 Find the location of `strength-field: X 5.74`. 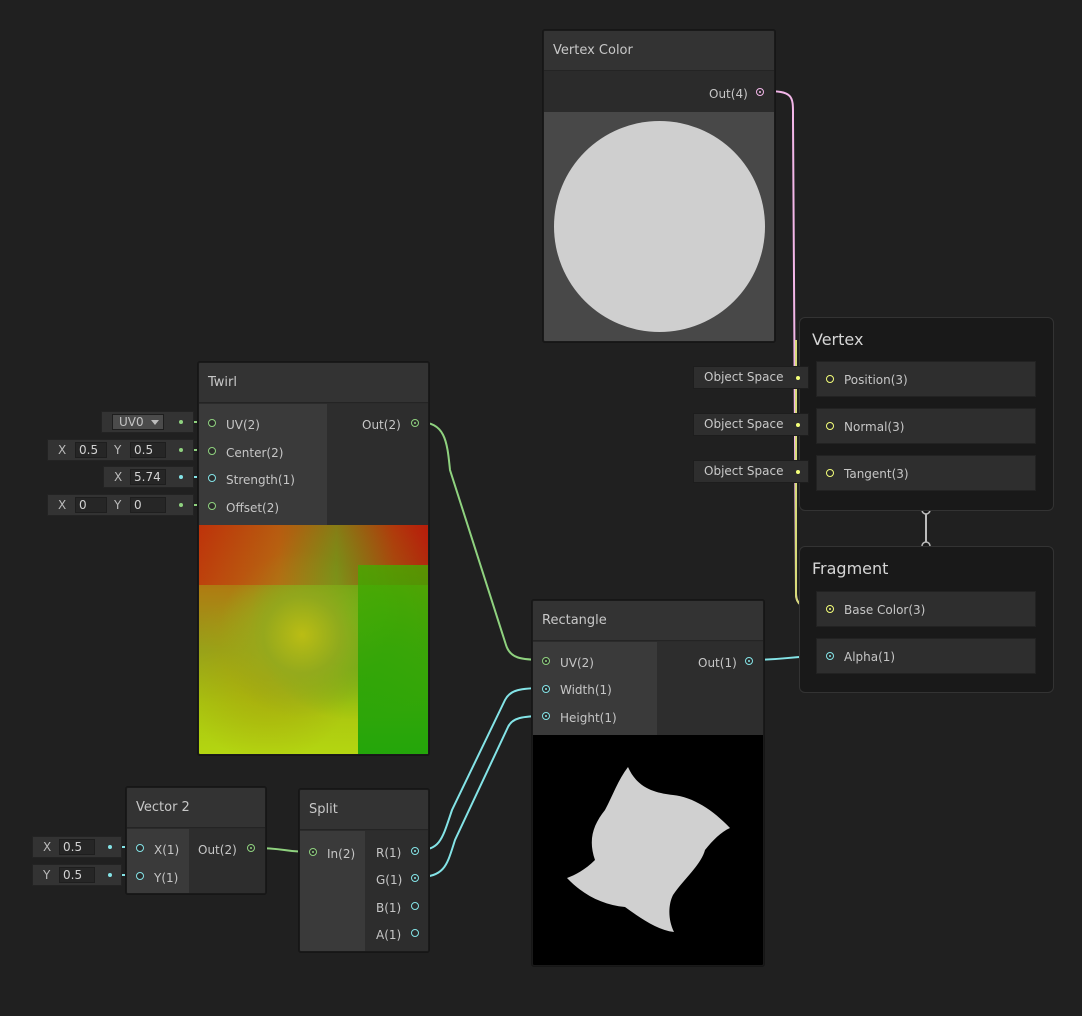

strength-field: X 5.74 is located at coordinates (148, 477).